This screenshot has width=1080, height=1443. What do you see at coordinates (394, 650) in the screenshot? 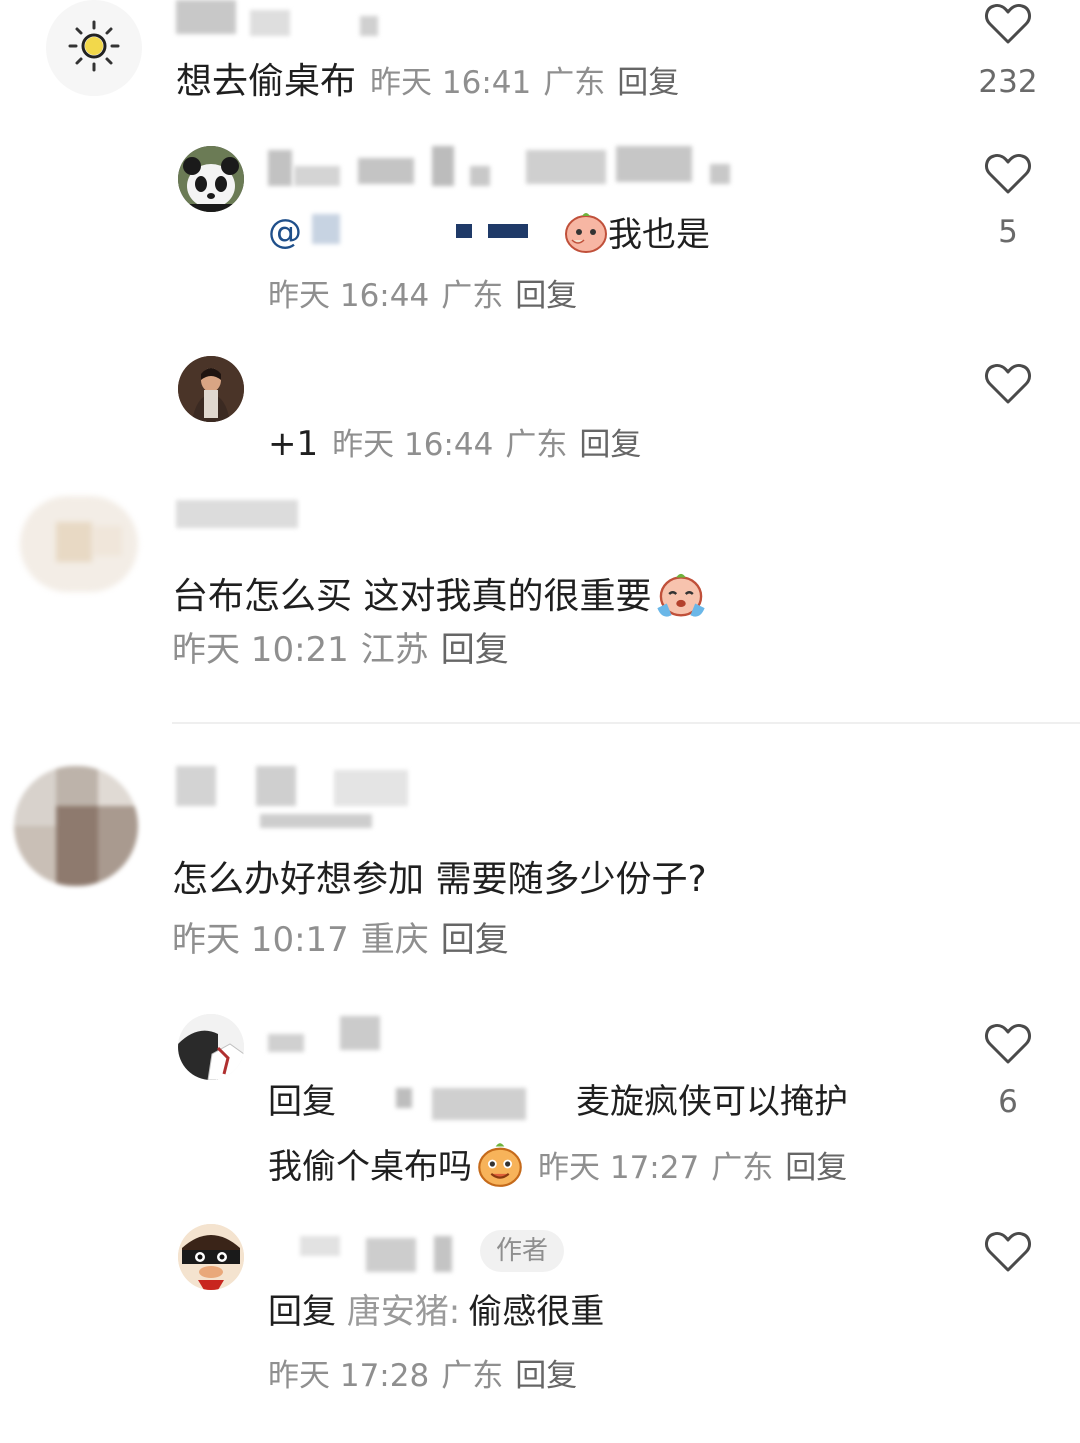
I see `comment-location: 江苏` at bounding box center [394, 650].